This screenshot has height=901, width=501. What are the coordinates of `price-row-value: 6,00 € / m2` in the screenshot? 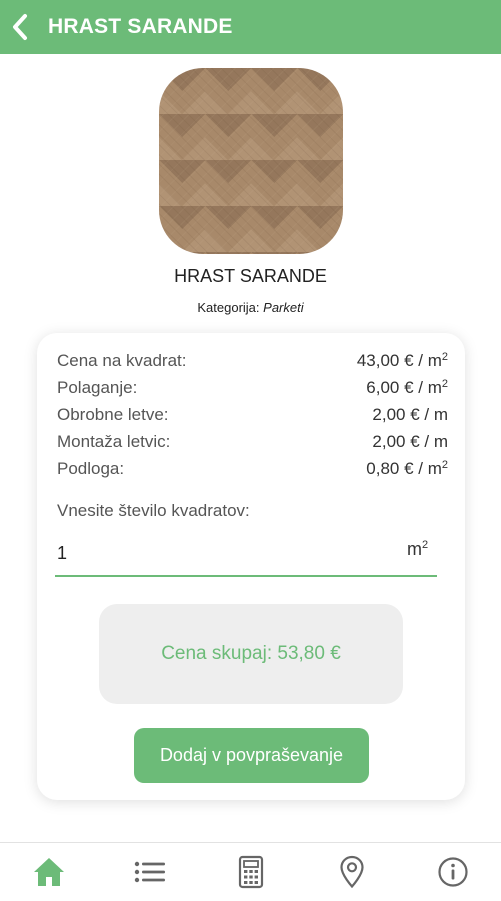 It's located at (407, 387).